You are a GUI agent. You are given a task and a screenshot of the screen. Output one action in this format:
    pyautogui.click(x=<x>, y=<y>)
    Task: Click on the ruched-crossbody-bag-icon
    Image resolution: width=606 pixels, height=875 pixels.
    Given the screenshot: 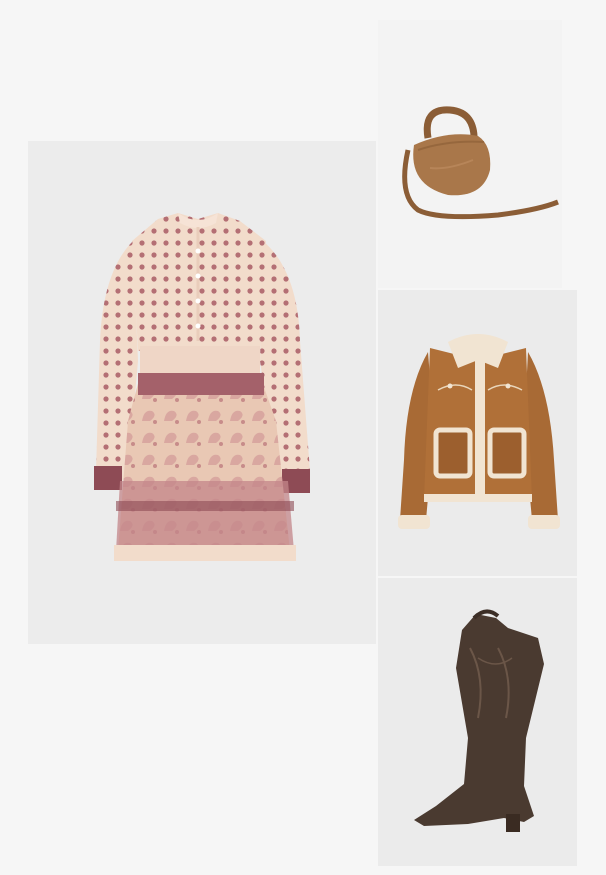 What is the action you would take?
    pyautogui.click(x=480, y=163)
    